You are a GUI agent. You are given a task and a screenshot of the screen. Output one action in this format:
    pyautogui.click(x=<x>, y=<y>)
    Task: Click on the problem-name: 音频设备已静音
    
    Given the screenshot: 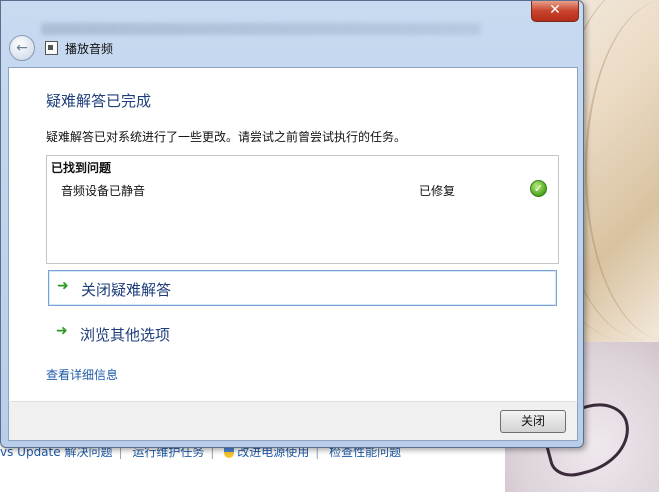 What is the action you would take?
    pyautogui.click(x=103, y=191)
    